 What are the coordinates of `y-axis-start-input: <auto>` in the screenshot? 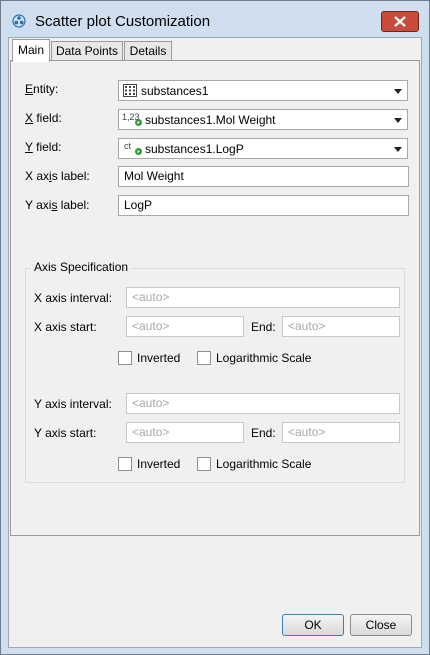 It's located at (185, 432).